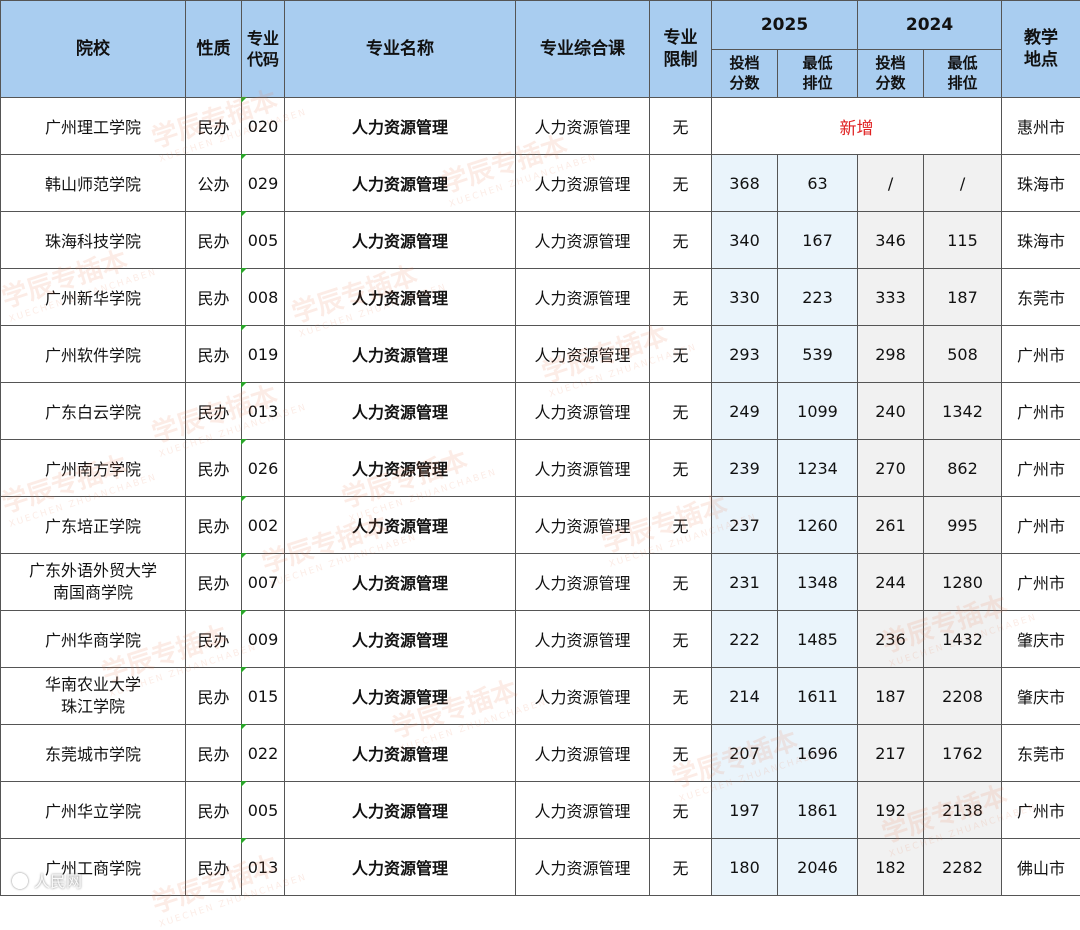 The image size is (1080, 930). Describe the element at coordinates (745, 639) in the screenshot. I see `cell-score-2025: 222` at that location.